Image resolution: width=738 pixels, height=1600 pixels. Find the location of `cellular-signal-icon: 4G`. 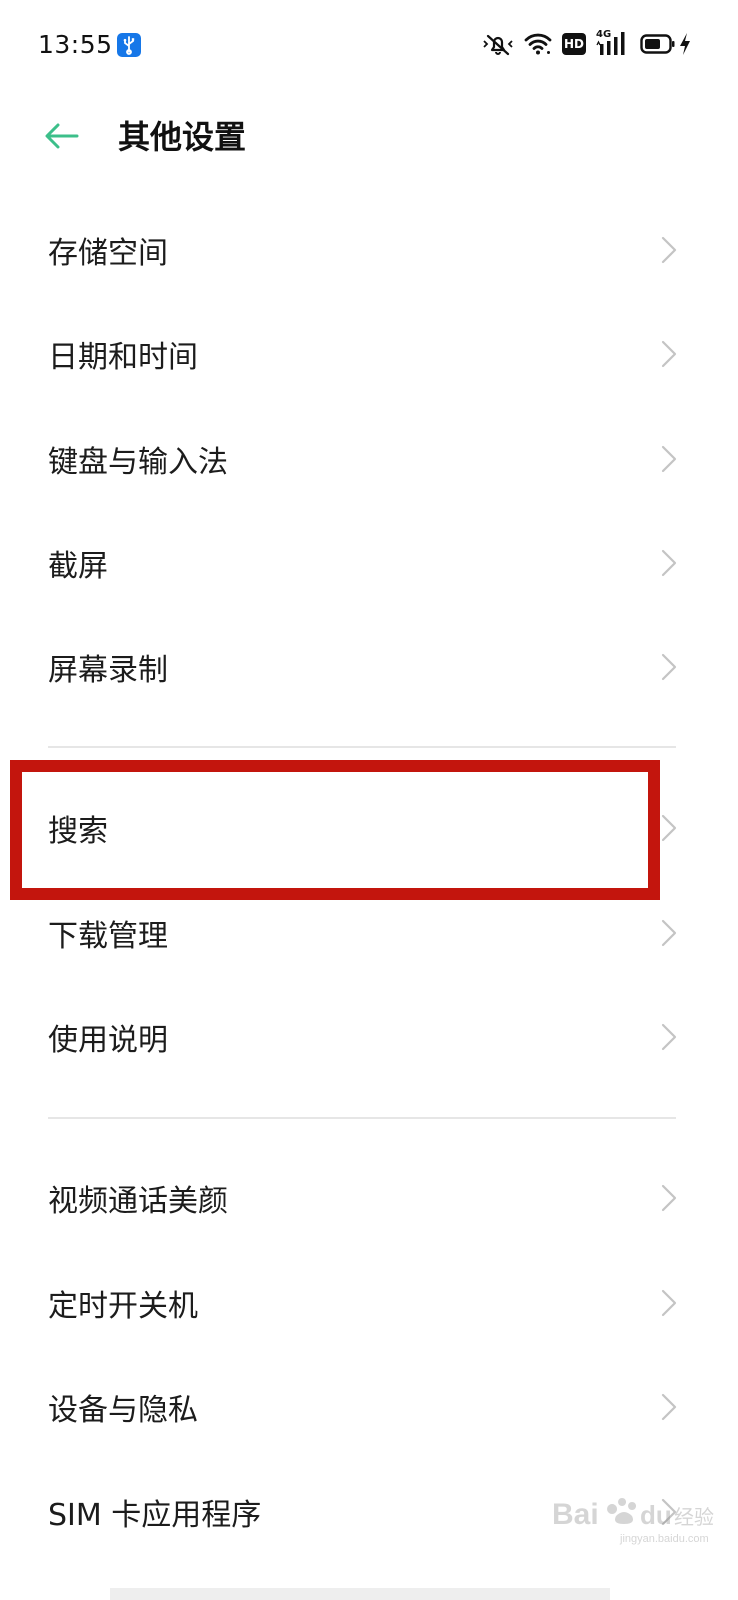

cellular-signal-icon: 4G is located at coordinates (613, 43).